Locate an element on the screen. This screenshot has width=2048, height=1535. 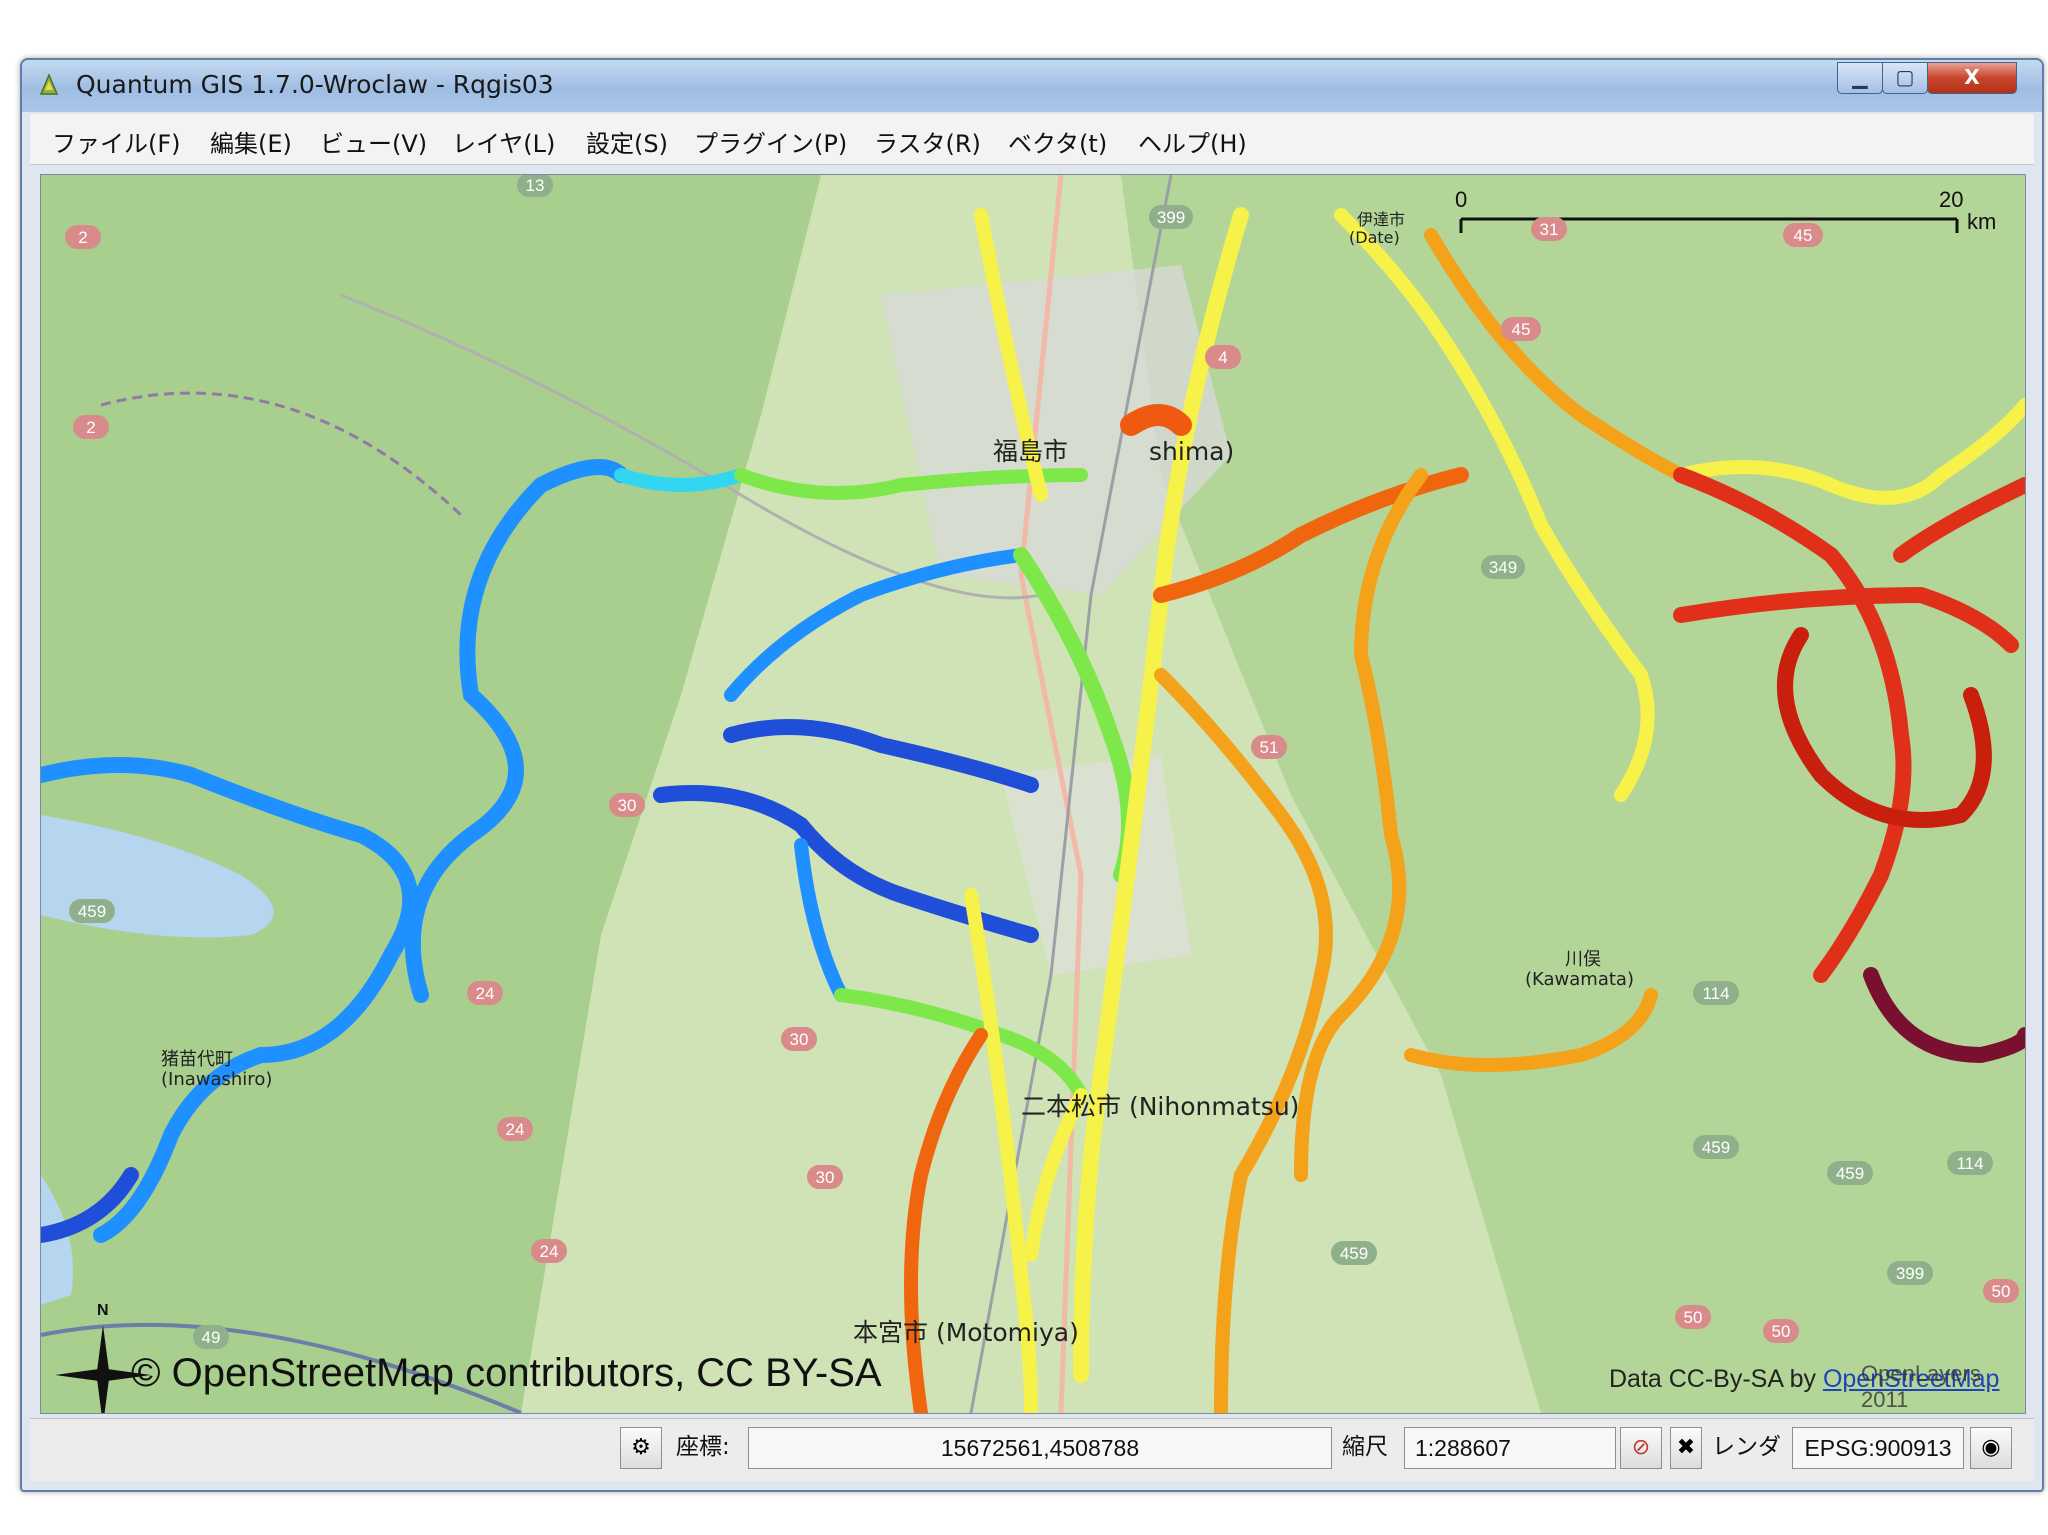
shield-459b: 459 is located at coordinates (1716, 1147).